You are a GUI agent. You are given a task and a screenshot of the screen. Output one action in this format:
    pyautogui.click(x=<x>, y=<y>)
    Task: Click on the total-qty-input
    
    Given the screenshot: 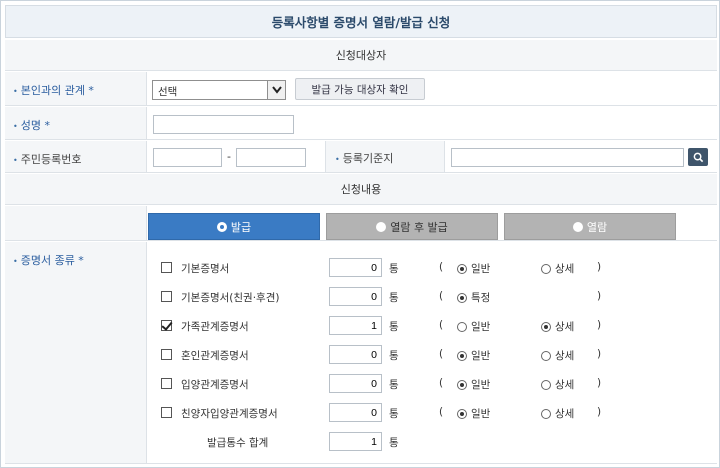 What is the action you would take?
    pyautogui.click(x=355, y=441)
    